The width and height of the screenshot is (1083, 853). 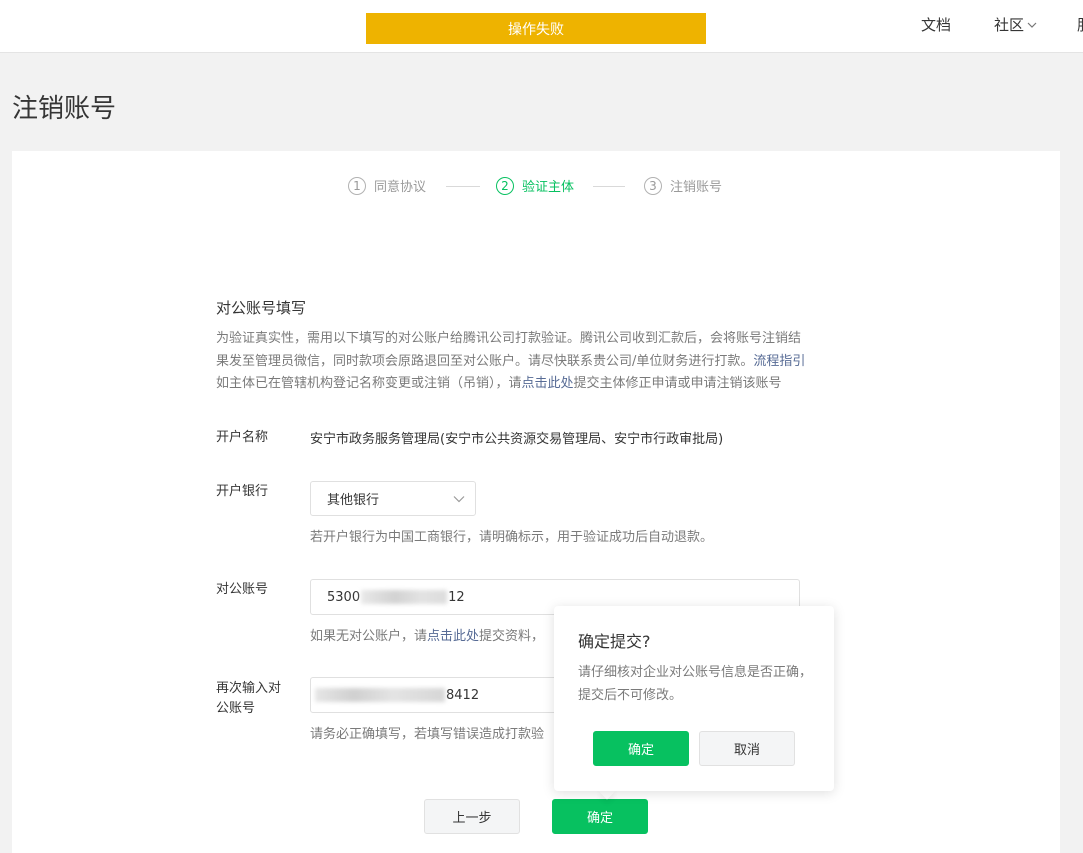 I want to click on step-label: 同意协议, so click(x=400, y=187).